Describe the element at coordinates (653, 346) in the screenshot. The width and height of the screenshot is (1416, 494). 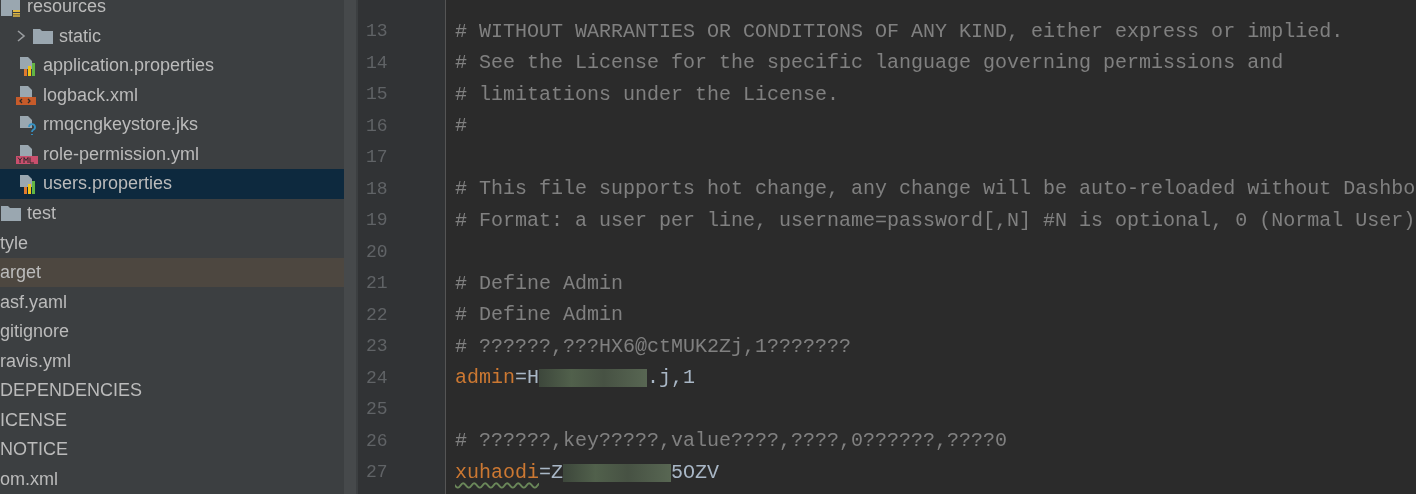
I see `code-token: # ??????,???HX6@ctMUK2Zj,1???????` at that location.